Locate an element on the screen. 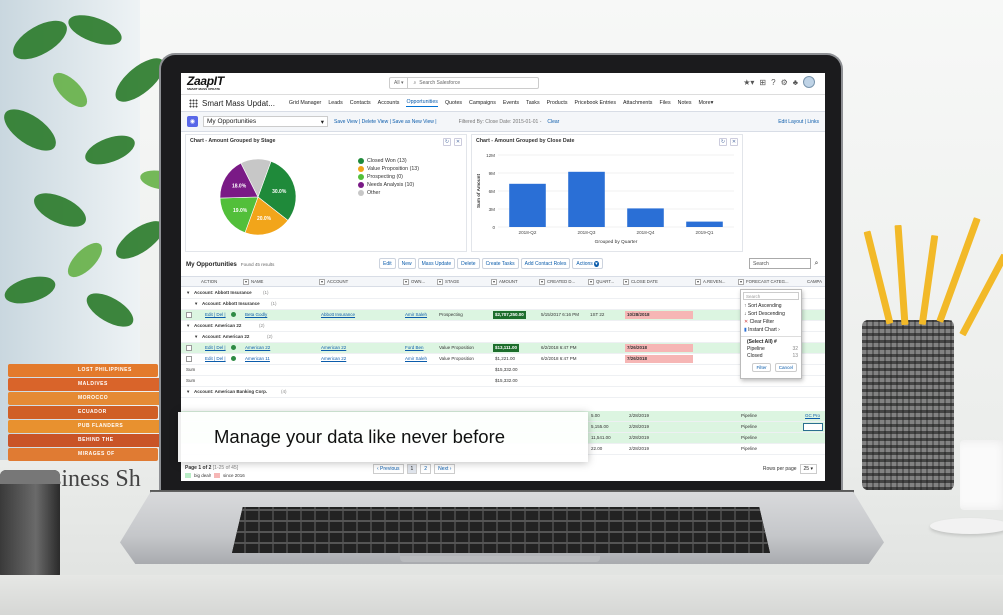 This screenshot has width=1003, height=615. view-select: My Opportunities ▾ is located at coordinates (265, 121).